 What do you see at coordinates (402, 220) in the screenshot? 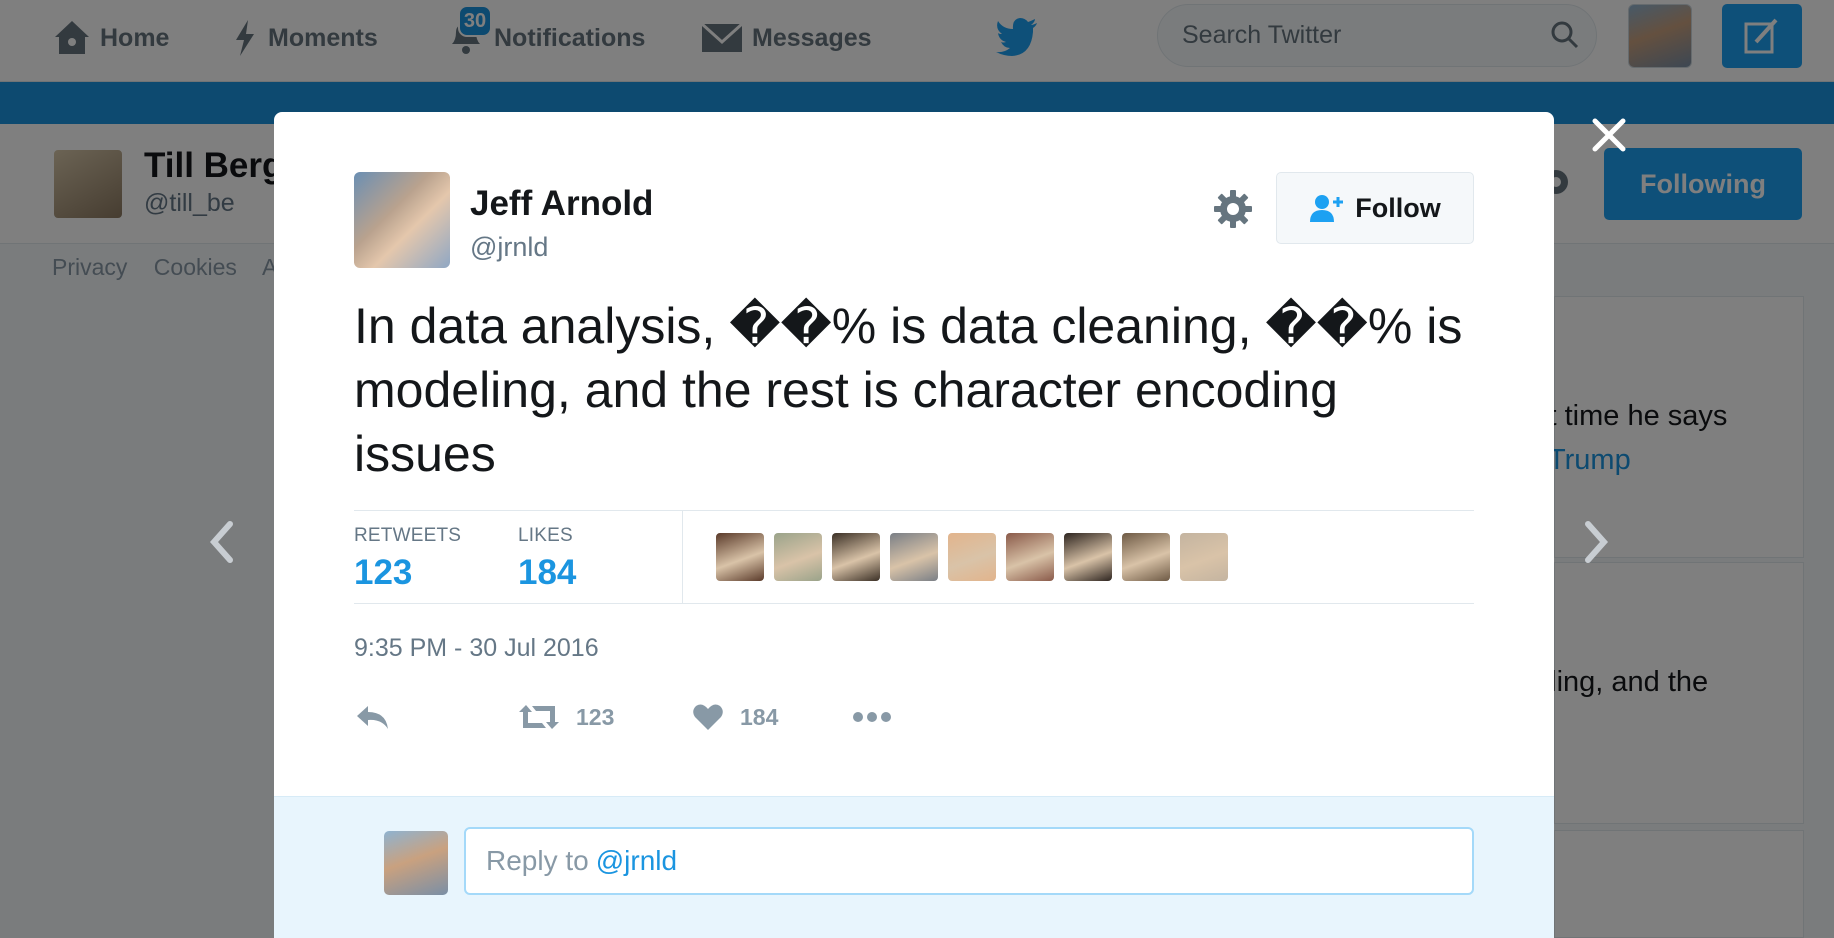
I see `author-avatar` at bounding box center [402, 220].